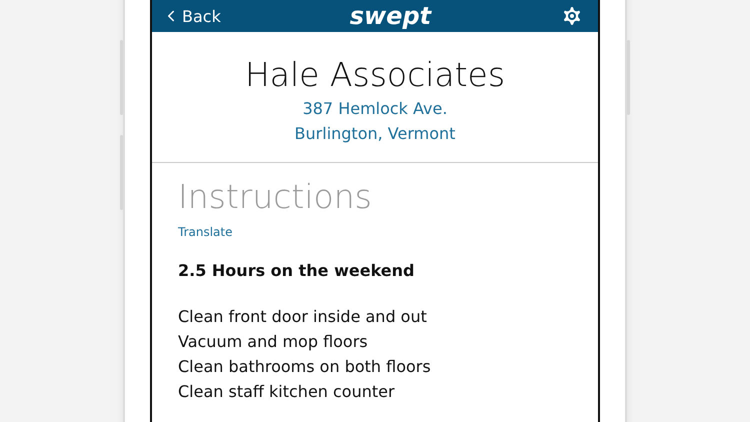 The image size is (750, 422). What do you see at coordinates (191, 16) in the screenshot?
I see `back-link: Back` at bounding box center [191, 16].